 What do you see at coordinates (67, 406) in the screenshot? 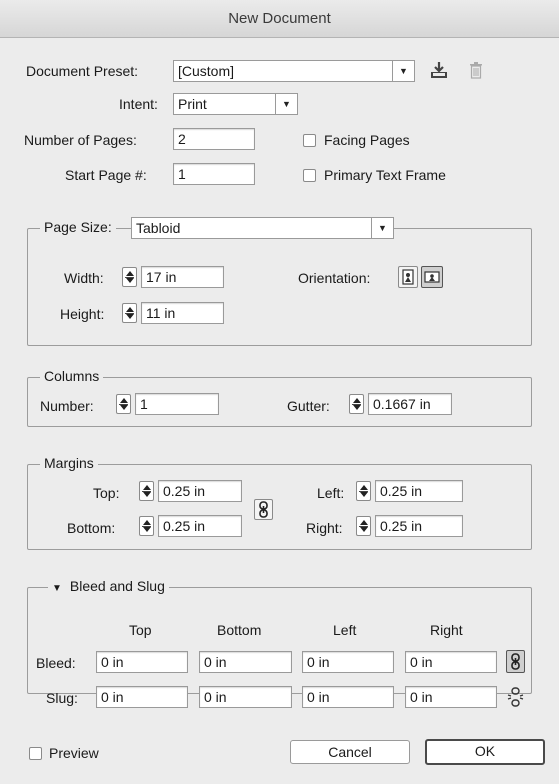
I see `column-number-label: Number:` at bounding box center [67, 406].